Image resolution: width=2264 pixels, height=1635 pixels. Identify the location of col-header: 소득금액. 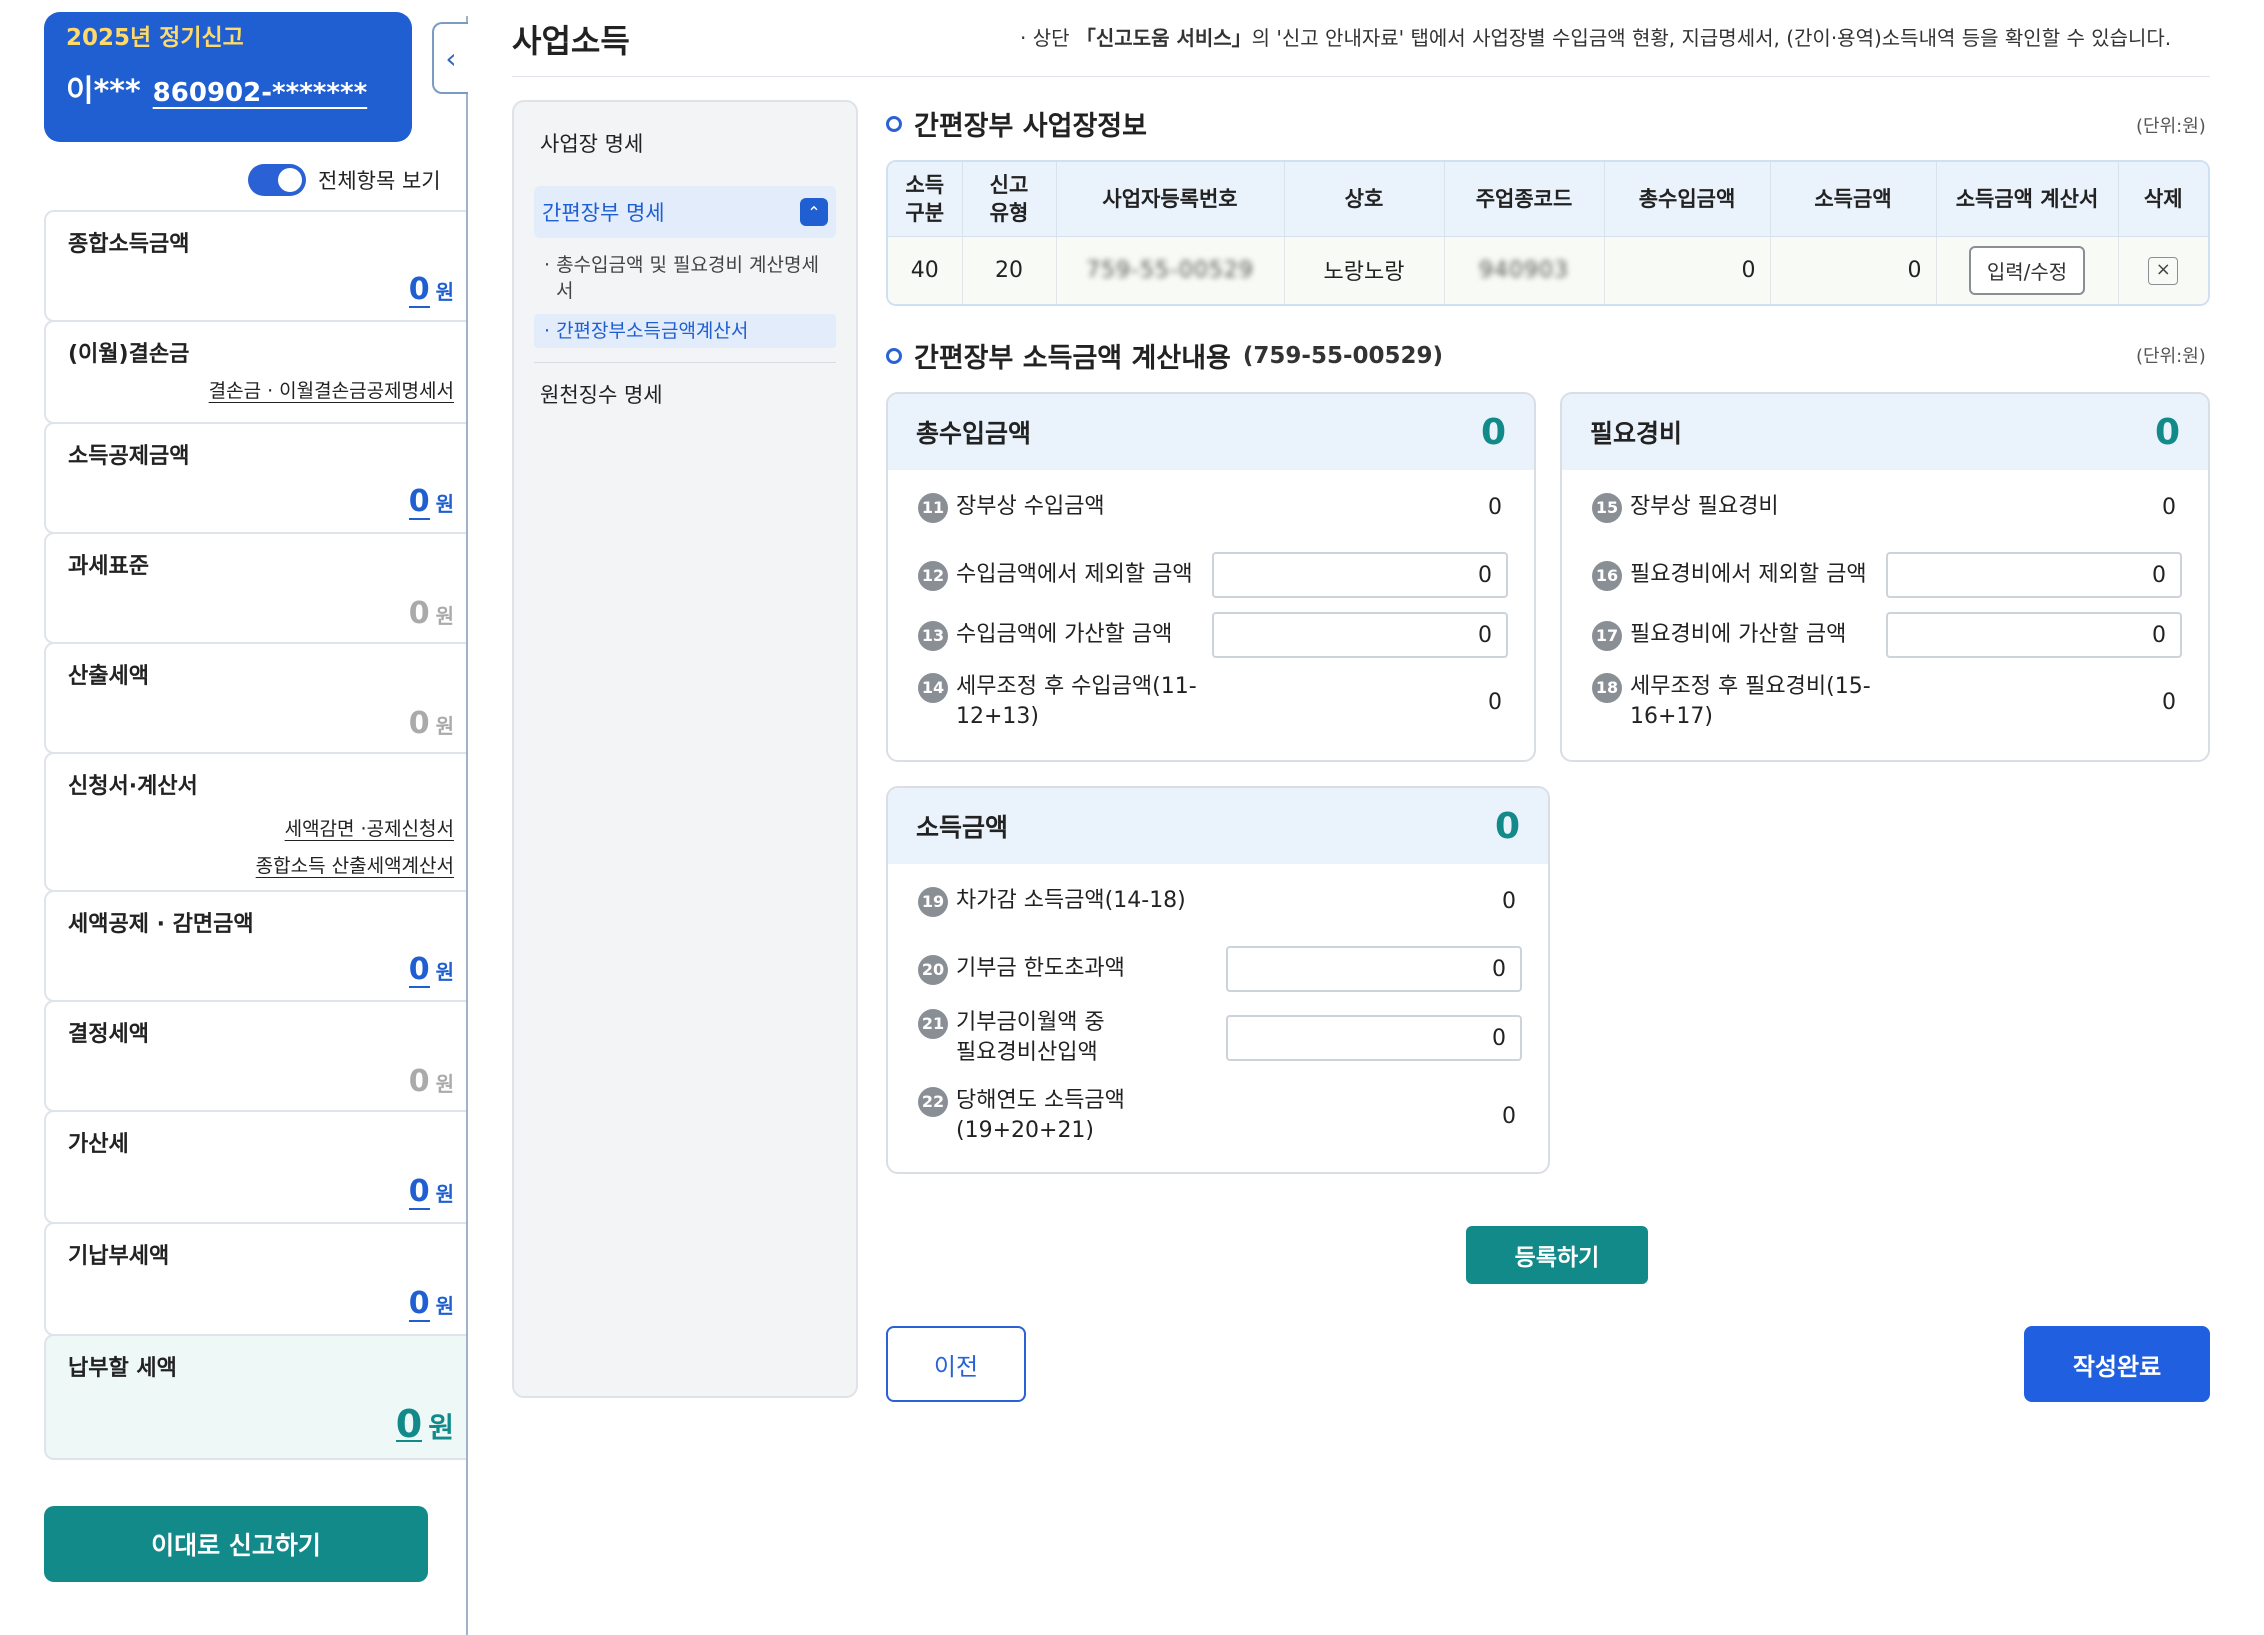
(1853, 199).